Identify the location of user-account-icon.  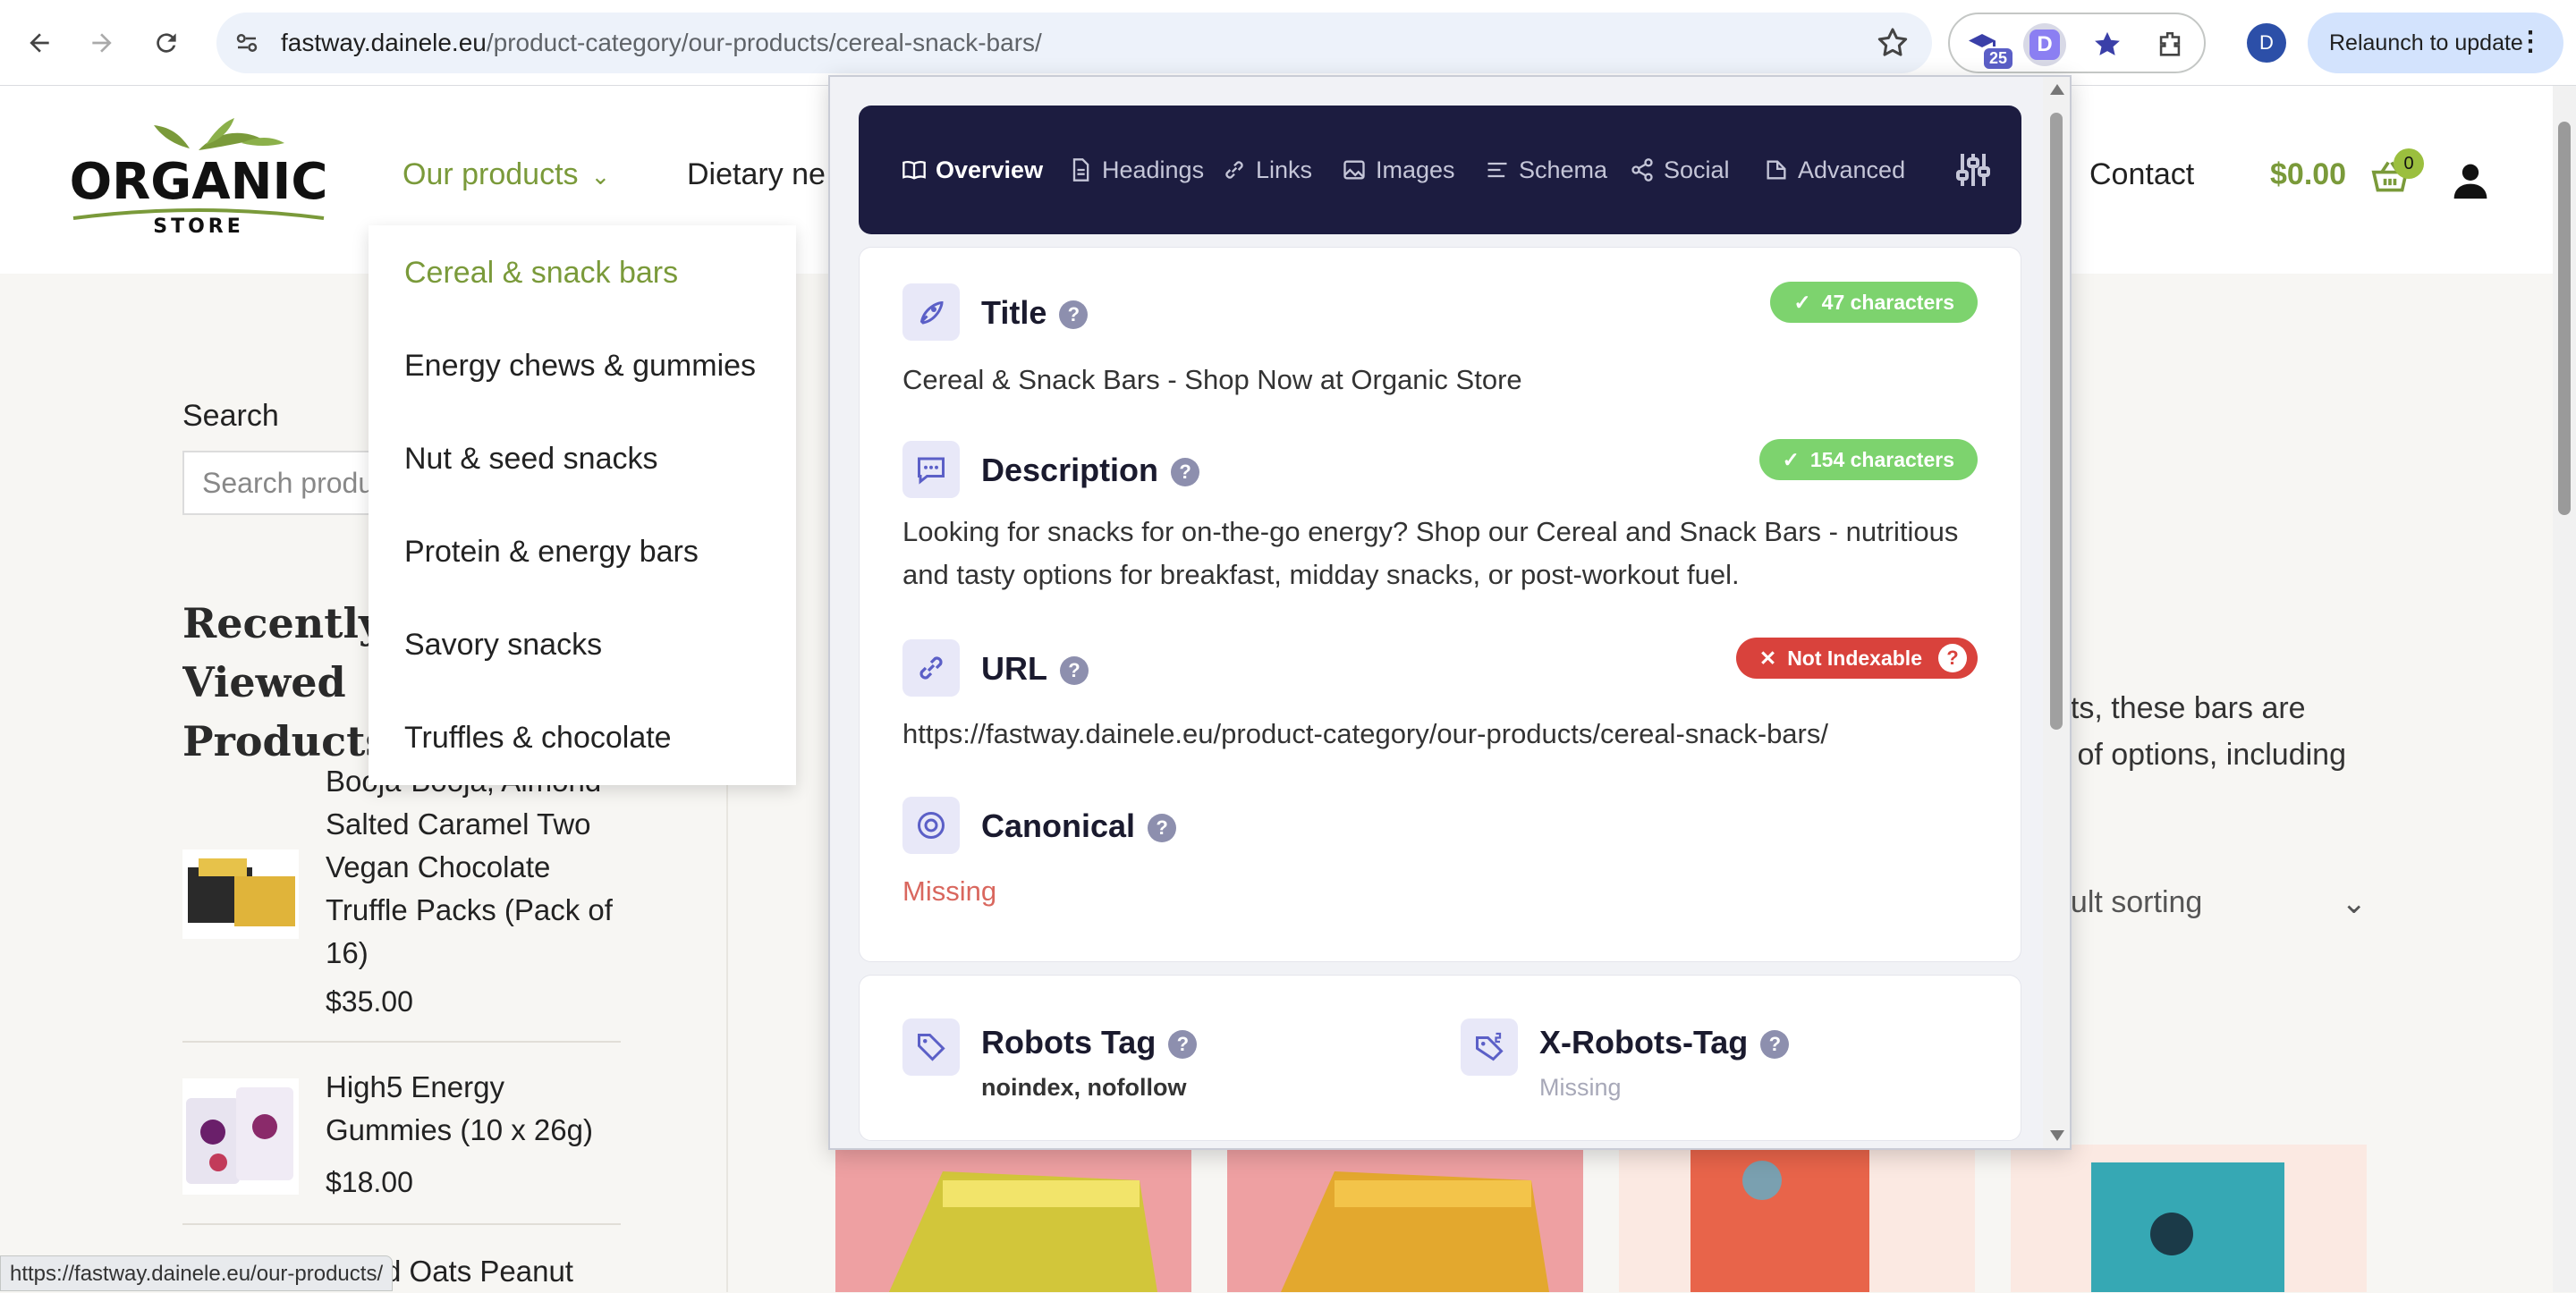
(2470, 181).